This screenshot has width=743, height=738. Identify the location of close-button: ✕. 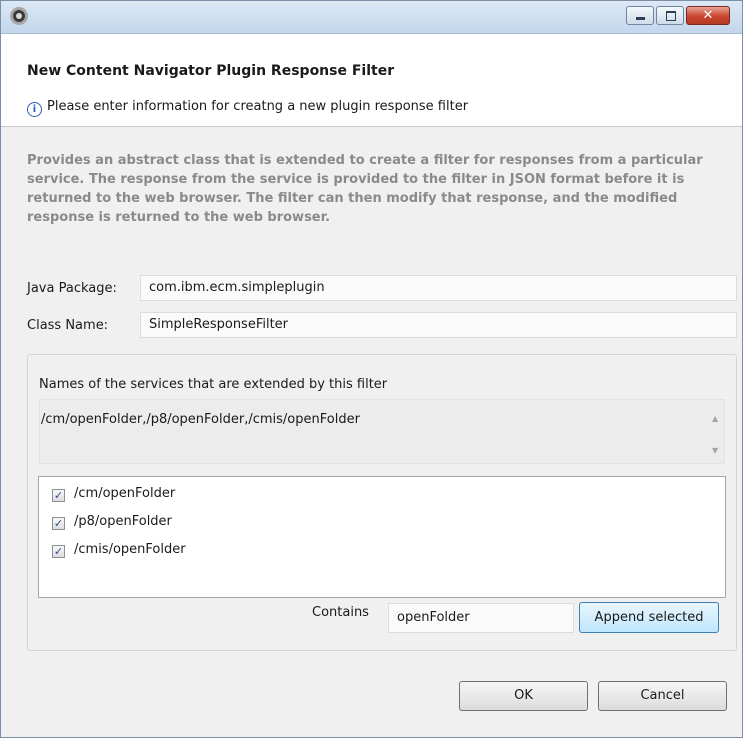
(708, 15).